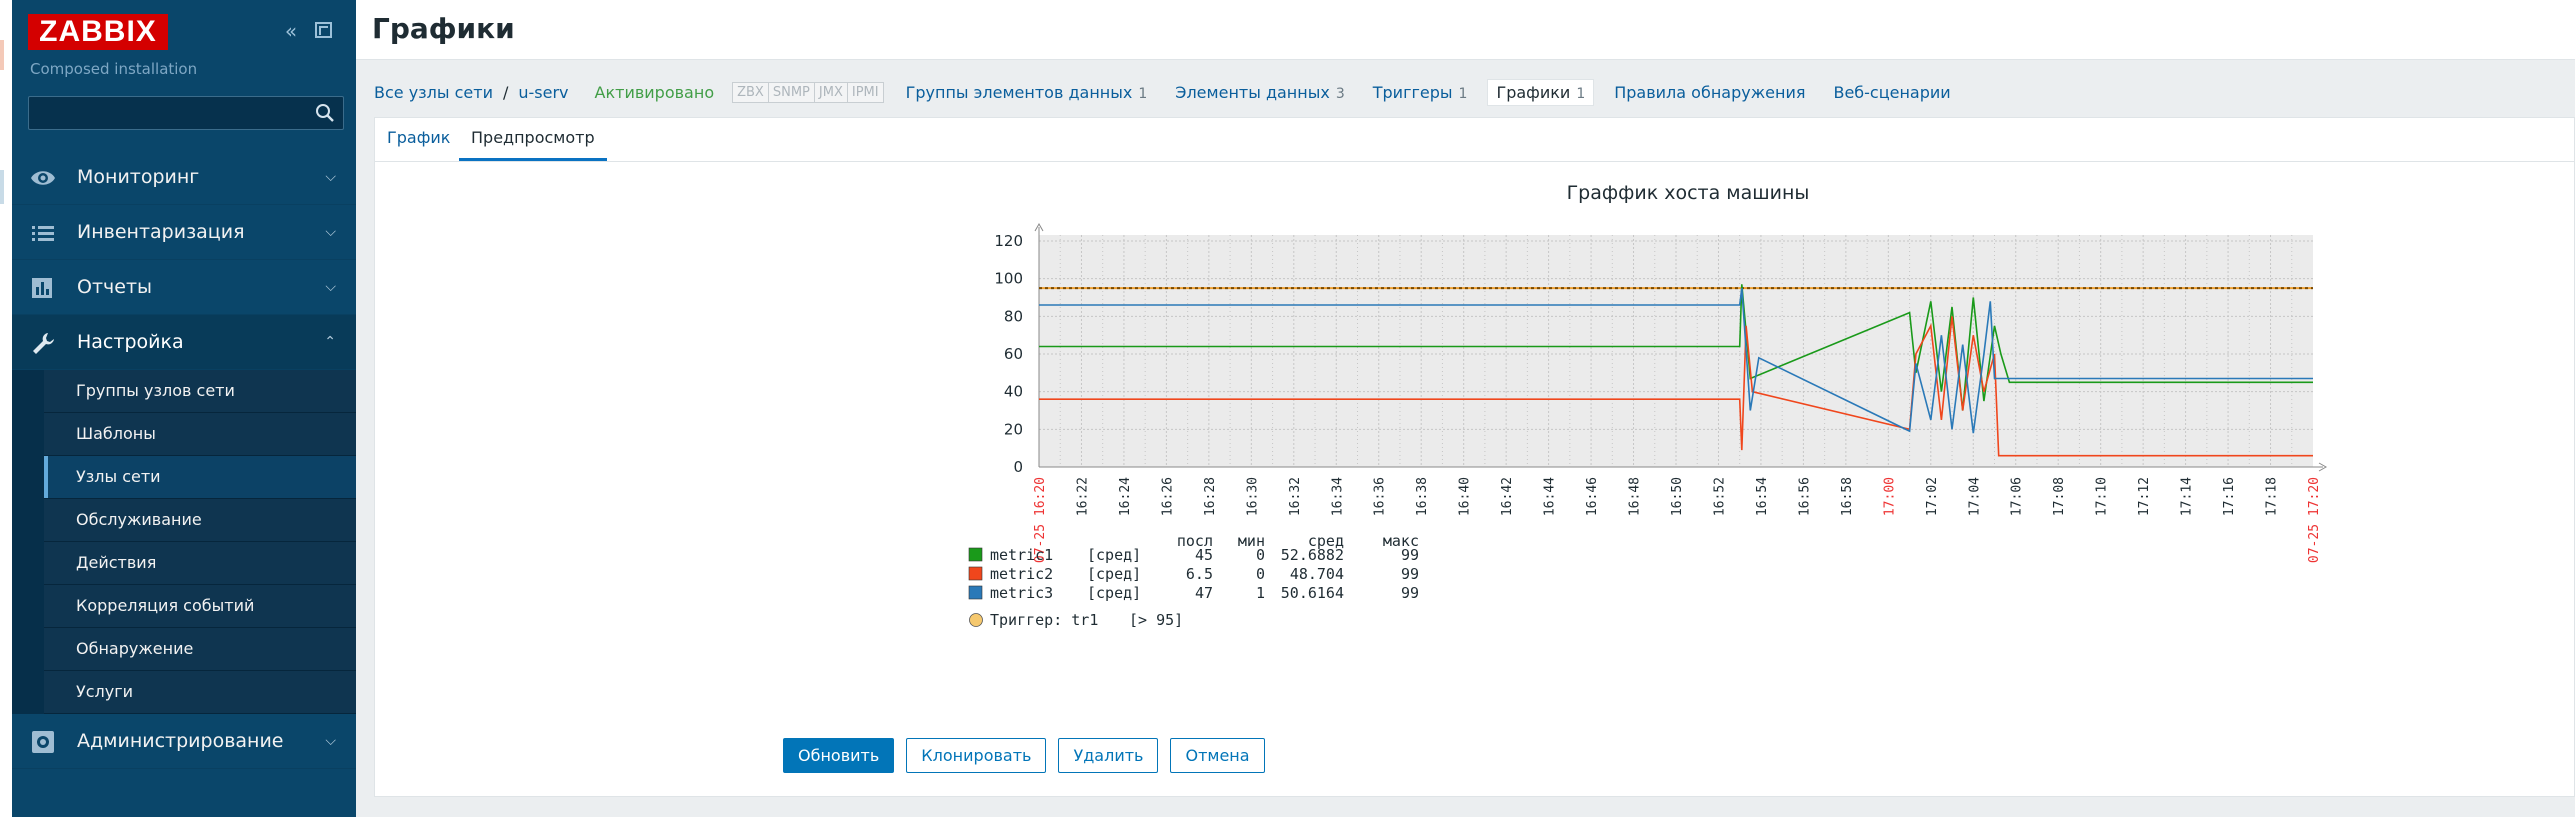 The image size is (2575, 817). I want to click on menu-label: Настройка, so click(130, 342).